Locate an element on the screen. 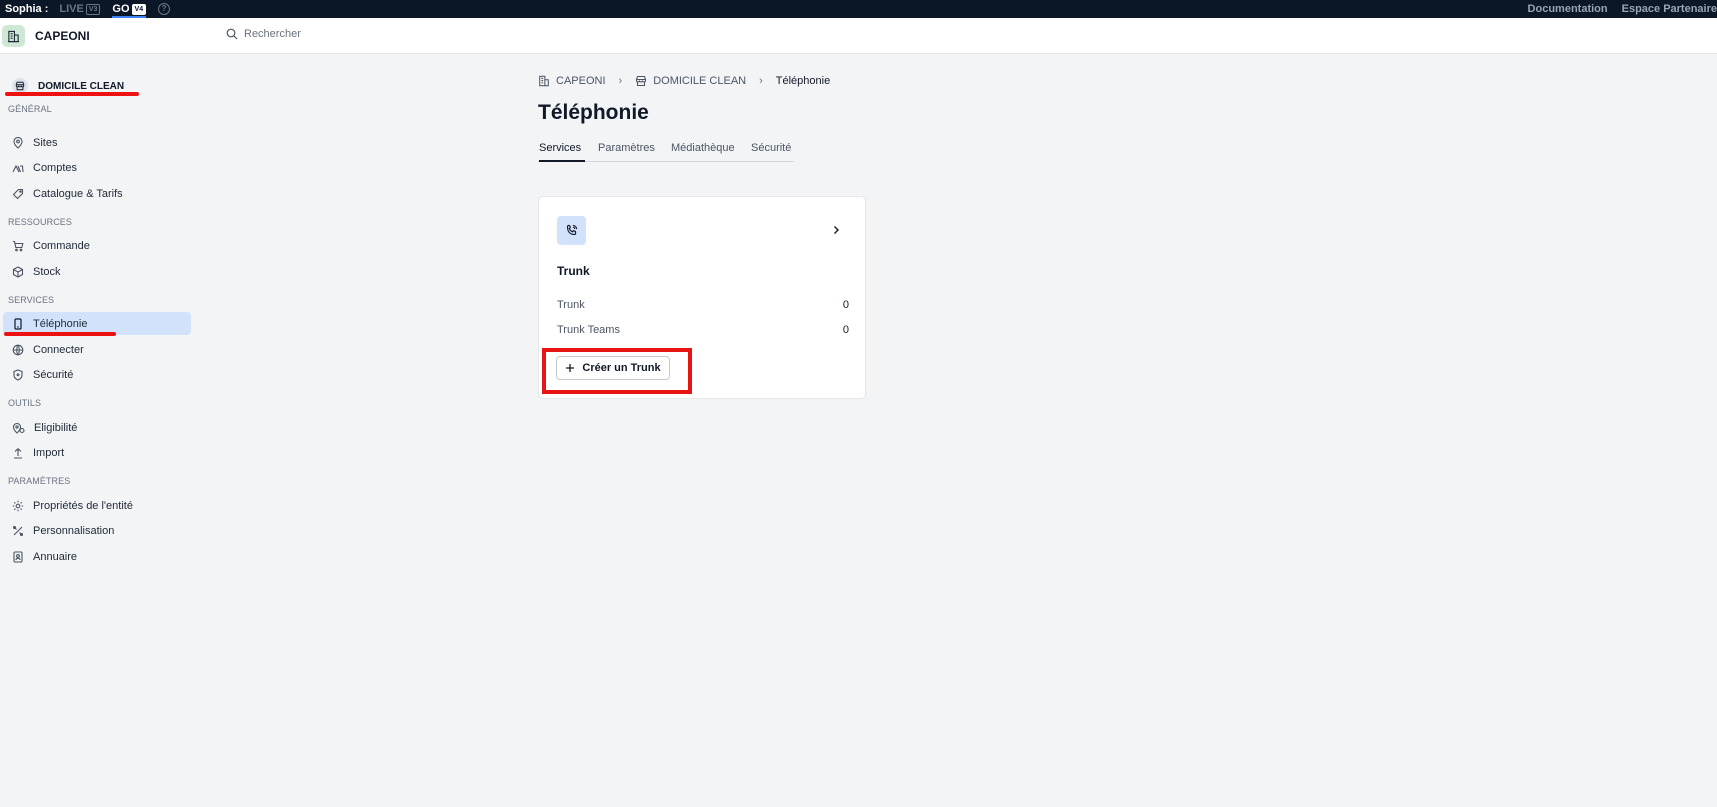 The image size is (1717, 807). sidebar-item-label: Commande is located at coordinates (61, 245).